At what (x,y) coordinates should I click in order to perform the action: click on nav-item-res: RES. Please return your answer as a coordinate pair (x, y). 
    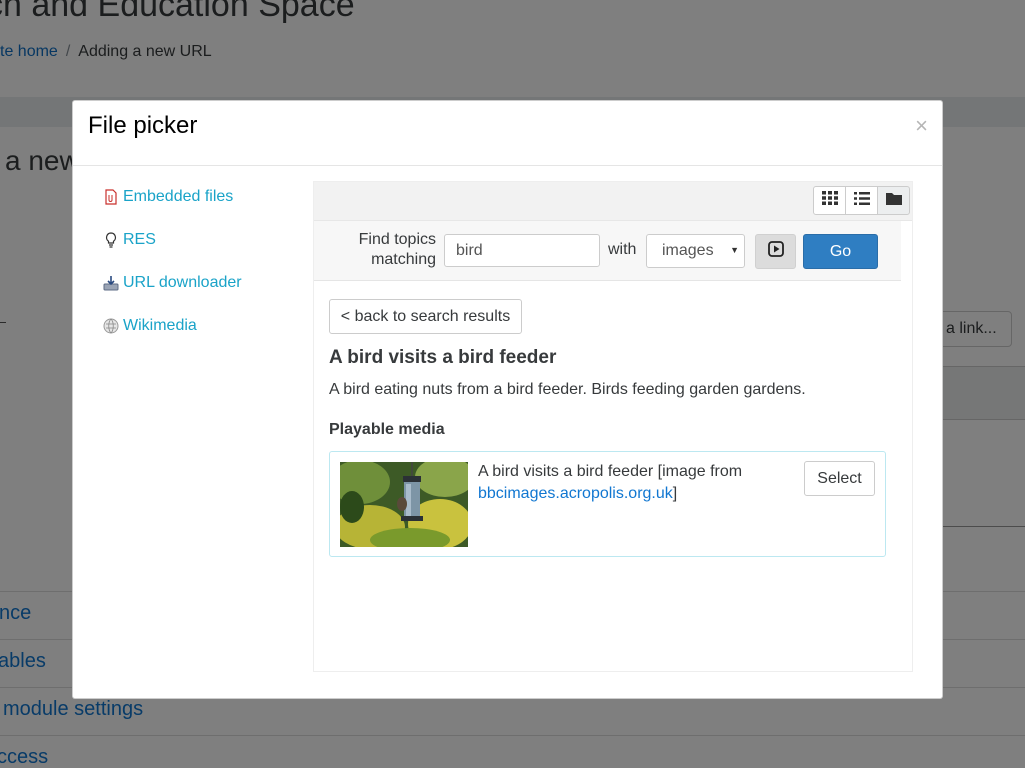
    Looking at the image, I should click on (172, 240).